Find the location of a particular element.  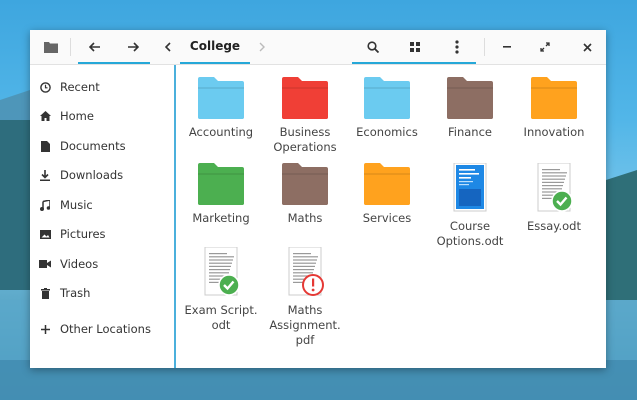

file-label: Course Options.odt is located at coordinates (470, 233).